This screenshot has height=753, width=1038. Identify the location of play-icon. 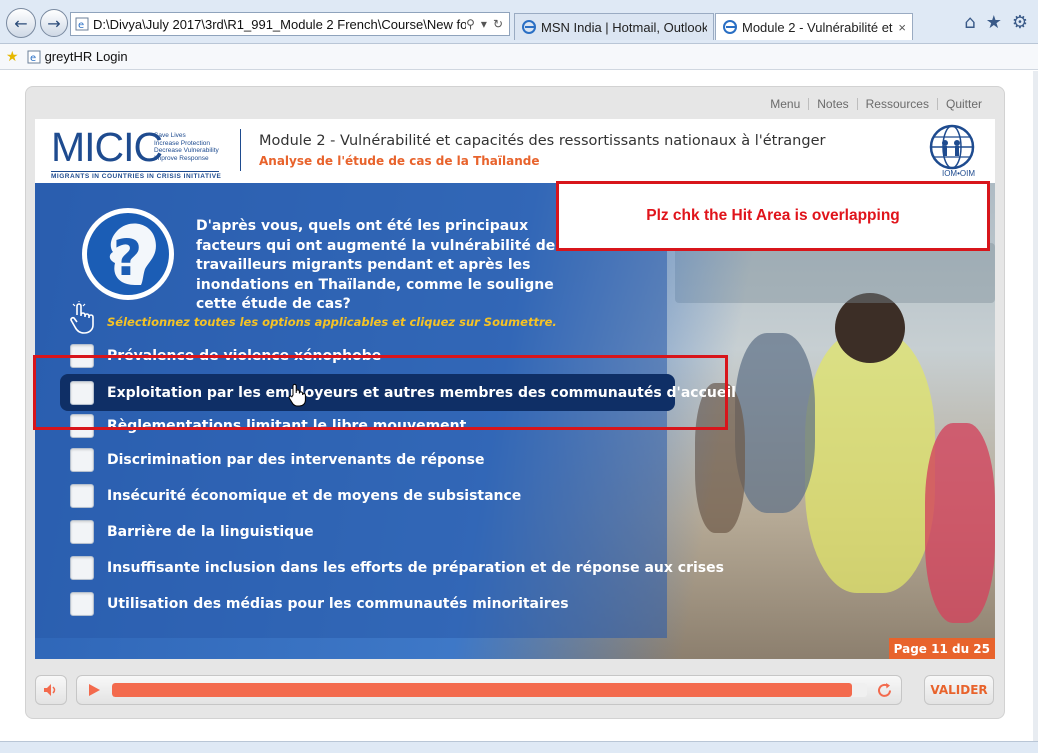
(94, 690).